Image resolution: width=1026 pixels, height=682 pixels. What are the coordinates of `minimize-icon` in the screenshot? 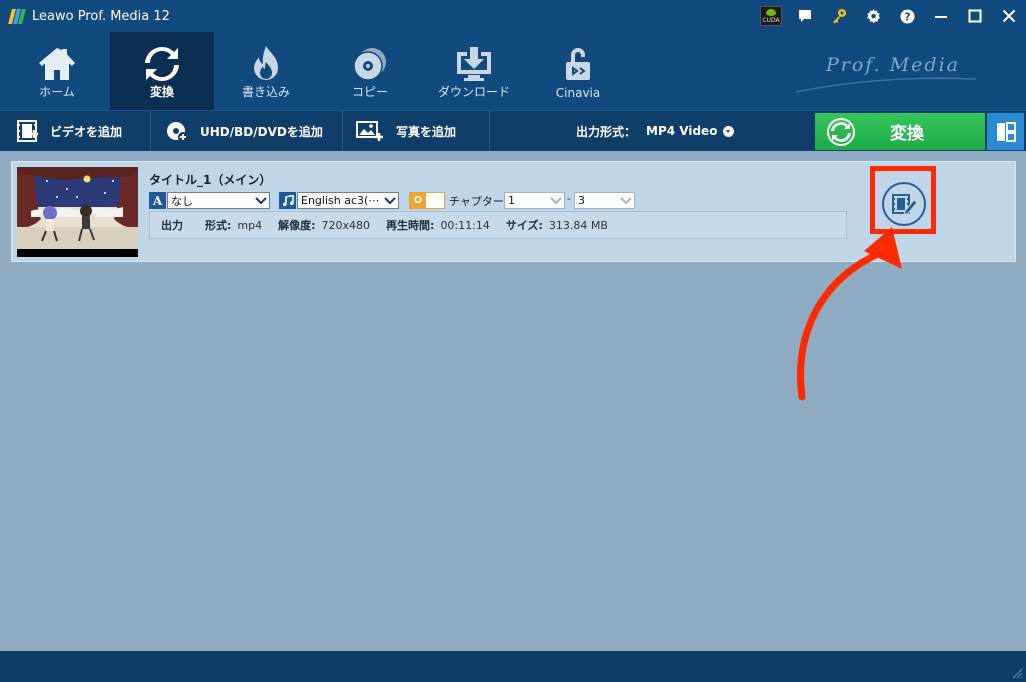 It's located at (941, 16).